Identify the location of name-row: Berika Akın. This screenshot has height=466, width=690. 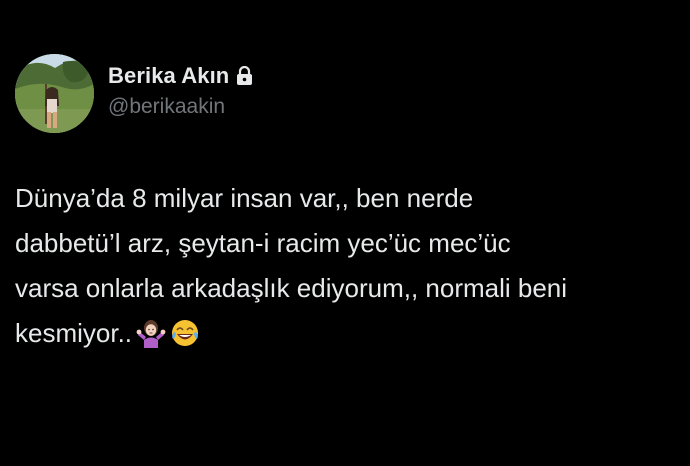
(180, 76).